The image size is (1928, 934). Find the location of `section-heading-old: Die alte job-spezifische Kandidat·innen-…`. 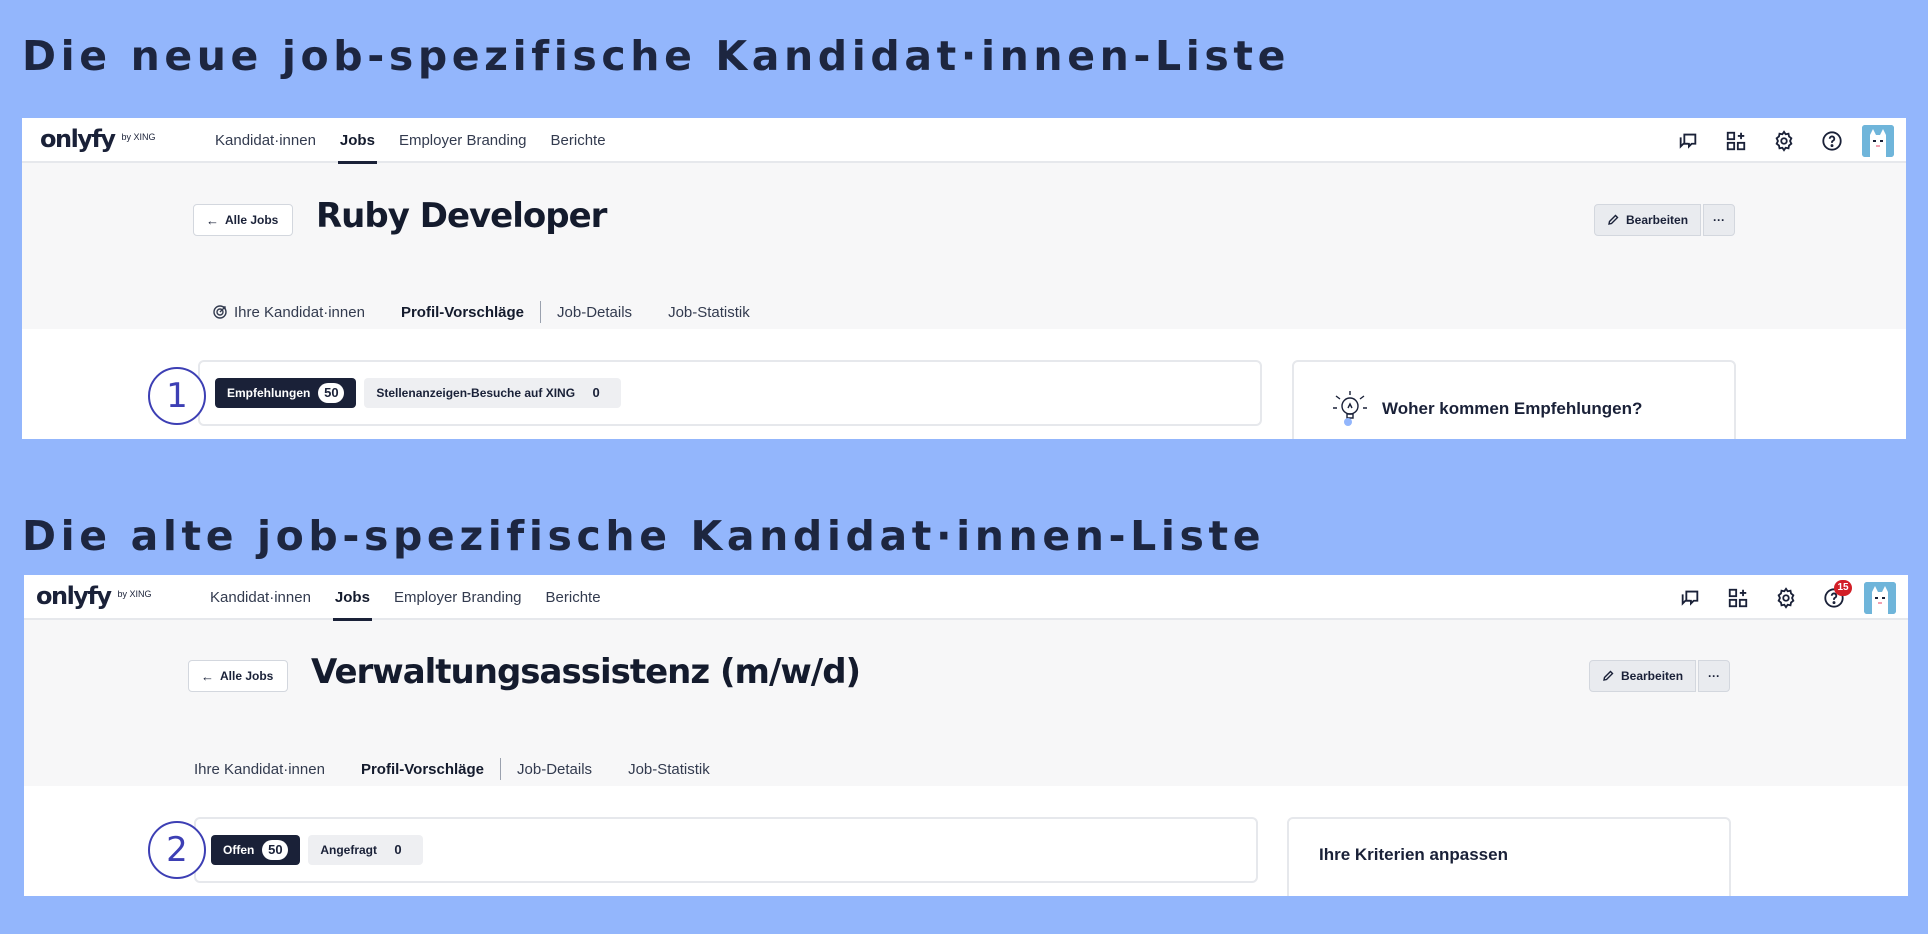

section-heading-old: Die alte job-spezifische Kandidat·innen-… is located at coordinates (644, 536).